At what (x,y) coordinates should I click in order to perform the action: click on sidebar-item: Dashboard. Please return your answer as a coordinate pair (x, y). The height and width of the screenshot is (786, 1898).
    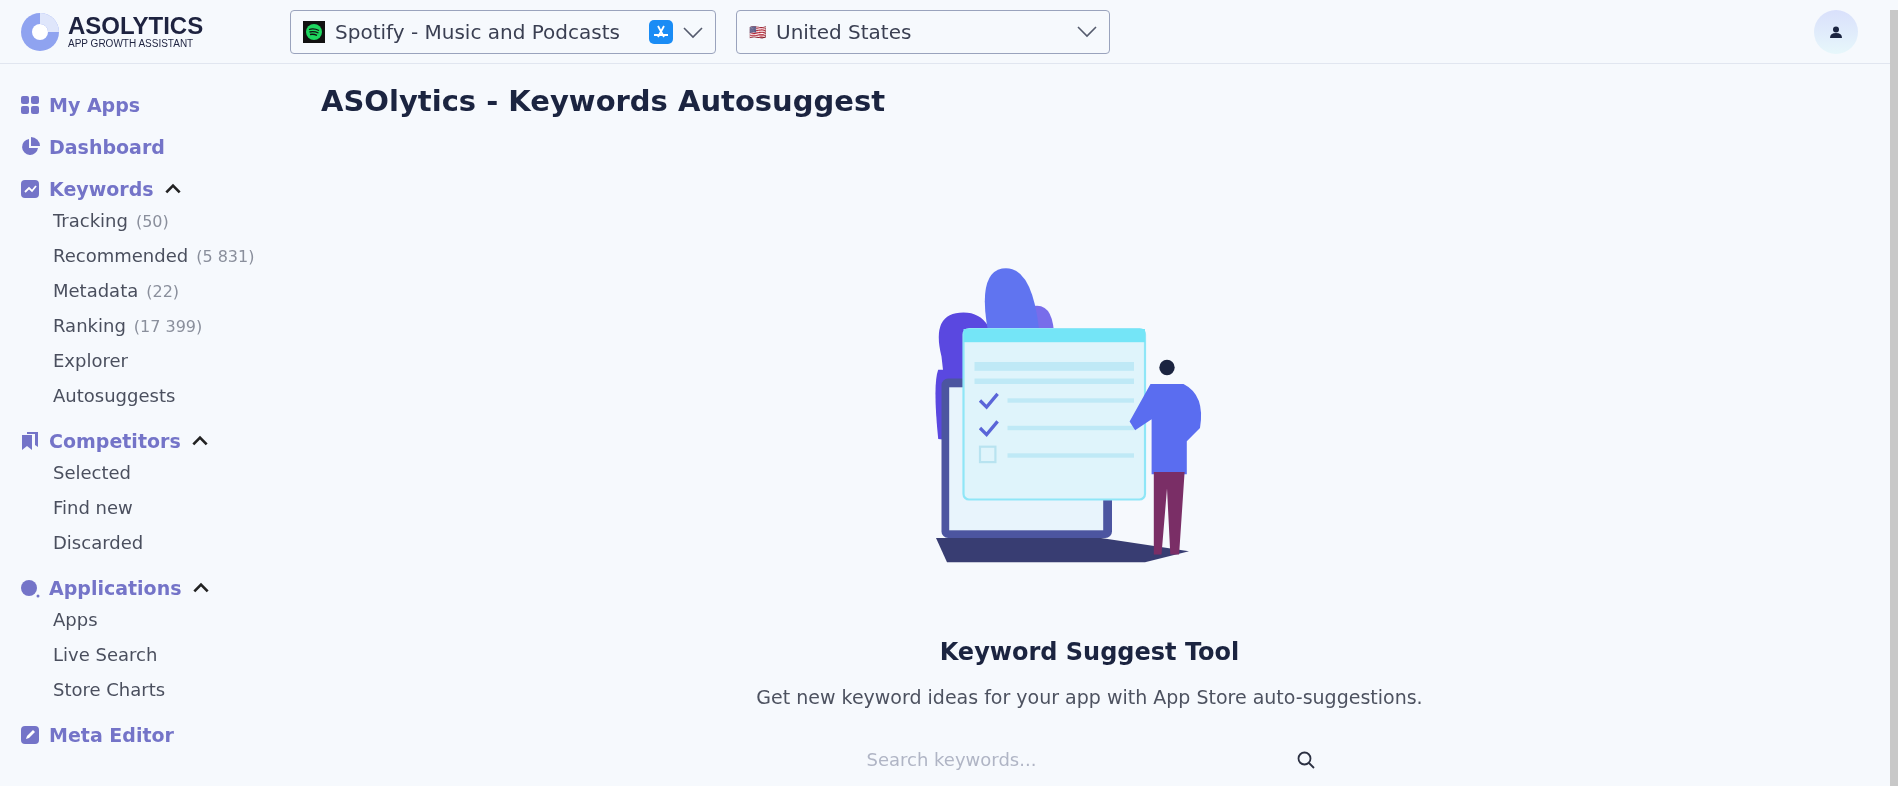
    Looking at the image, I should click on (160, 147).